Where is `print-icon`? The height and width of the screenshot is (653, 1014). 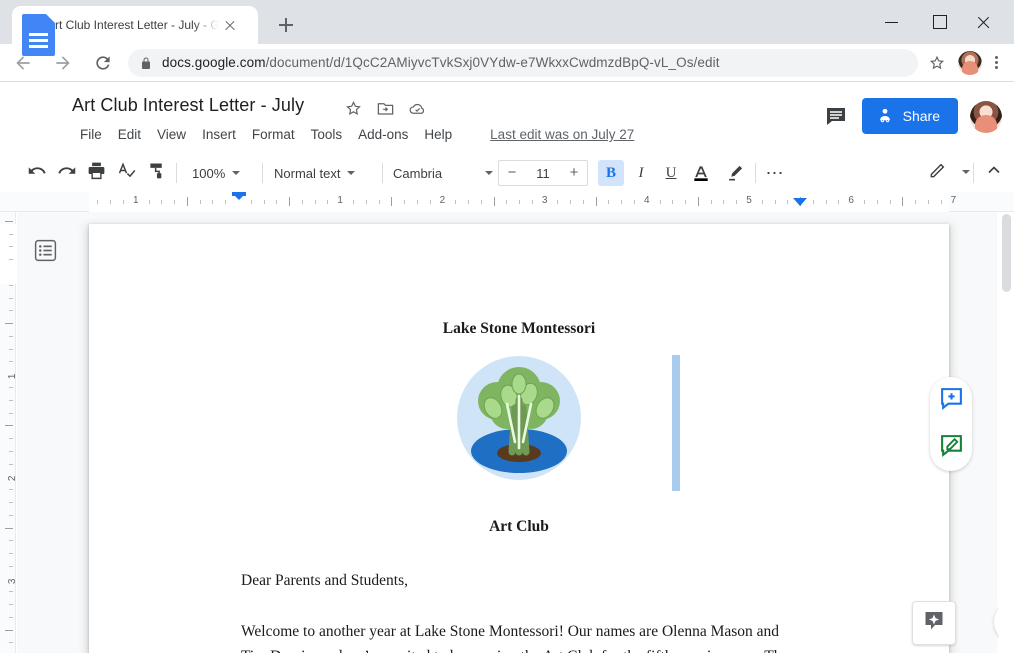 print-icon is located at coordinates (99, 173).